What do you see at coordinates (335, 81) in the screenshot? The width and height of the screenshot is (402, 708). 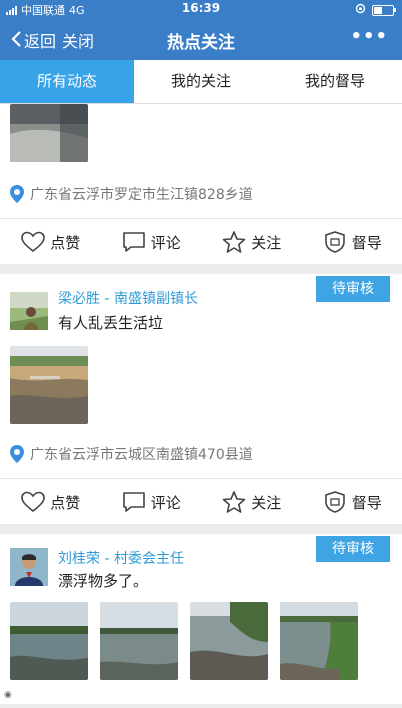 I see `tab-my-supervision: 我的督导` at bounding box center [335, 81].